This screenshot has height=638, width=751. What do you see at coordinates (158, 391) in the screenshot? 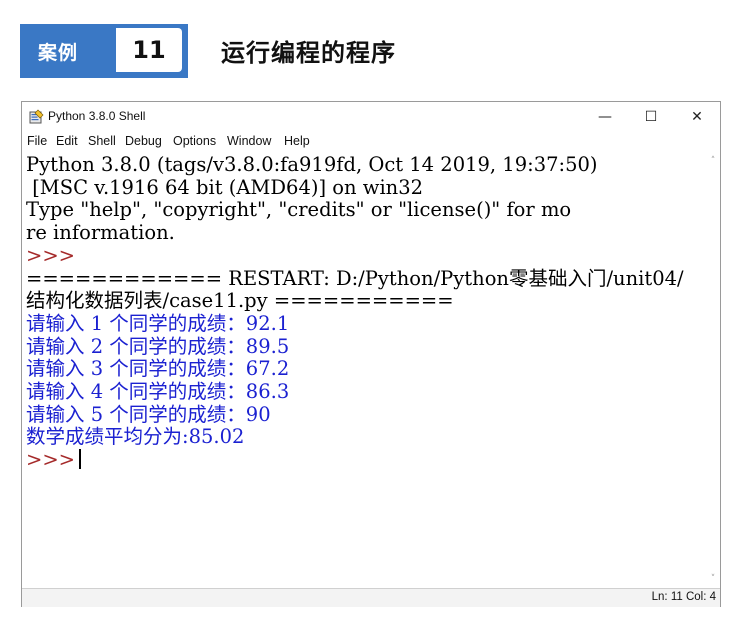
I see `output-line: 请输入 4 个同学的成绩：86.3` at bounding box center [158, 391].